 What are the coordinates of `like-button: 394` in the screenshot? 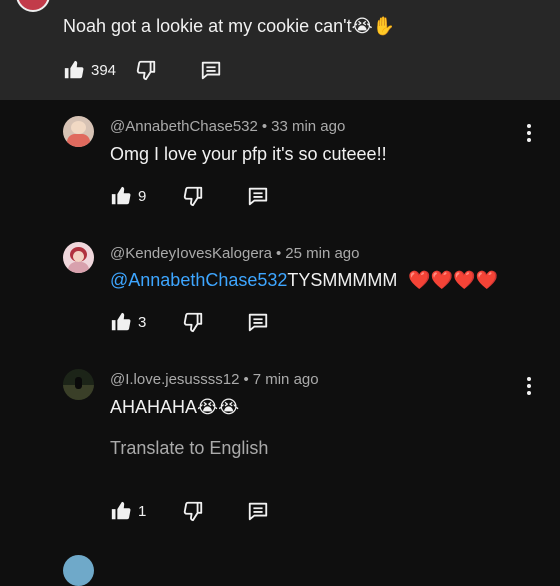 It's located at (89, 70).